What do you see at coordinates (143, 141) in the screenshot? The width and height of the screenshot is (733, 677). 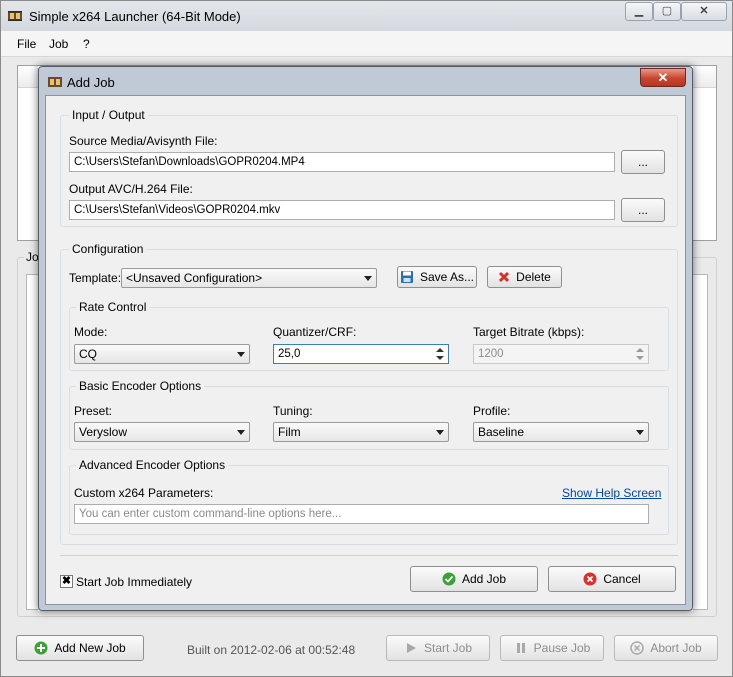 I see `source-file-label: Source Media/Avisynth File:` at bounding box center [143, 141].